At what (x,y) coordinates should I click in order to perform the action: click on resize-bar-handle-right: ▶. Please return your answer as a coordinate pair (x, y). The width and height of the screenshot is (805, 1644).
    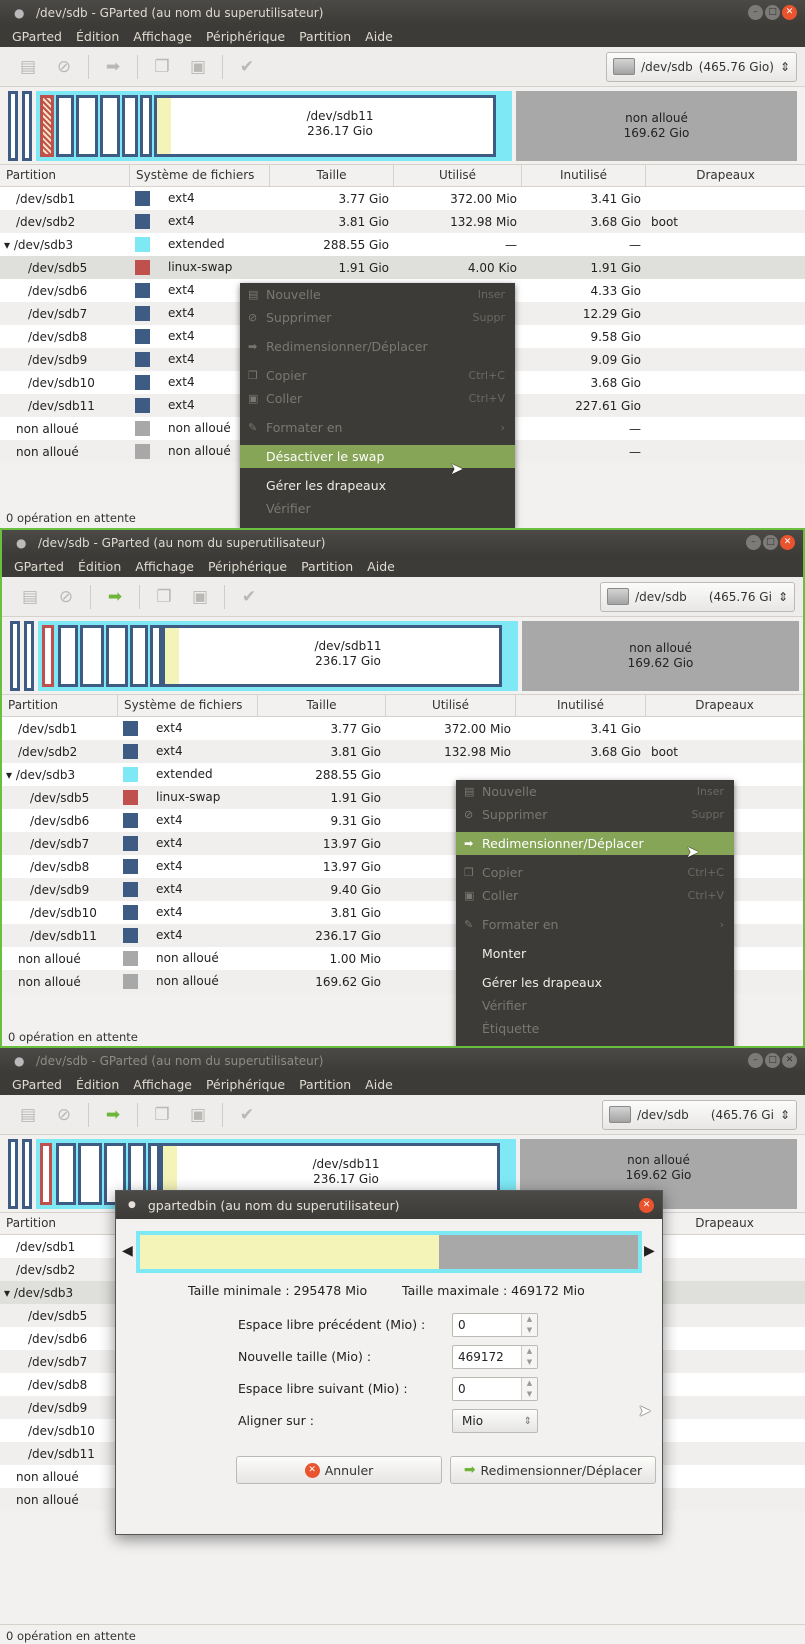
    Looking at the image, I should click on (649, 1251).